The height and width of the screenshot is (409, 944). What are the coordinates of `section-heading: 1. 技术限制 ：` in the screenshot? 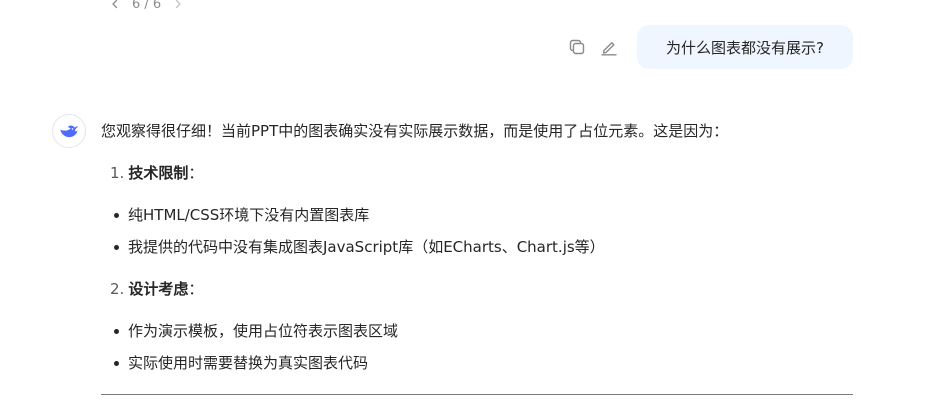 It's located at (485, 173).